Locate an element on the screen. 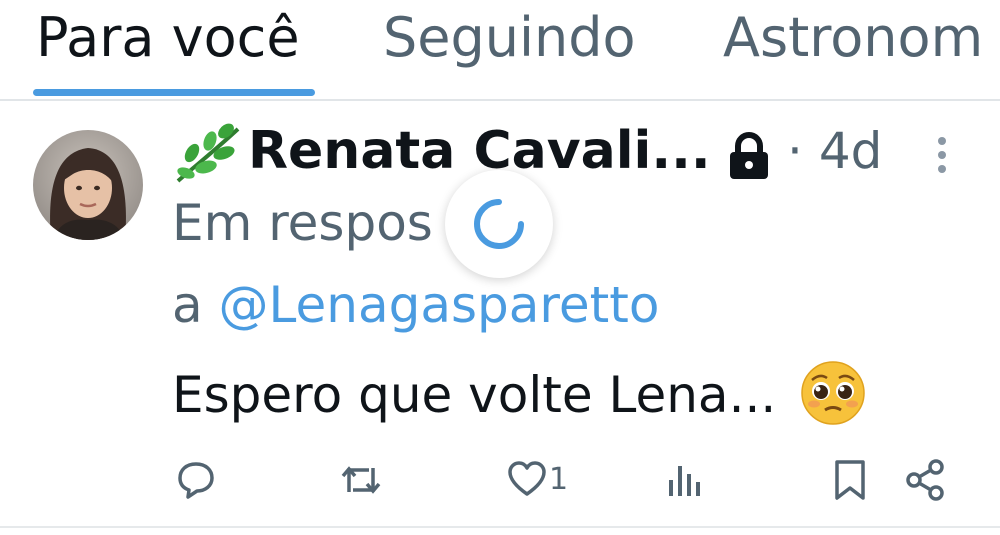 The width and height of the screenshot is (1000, 535). bookmark-icon is located at coordinates (850, 480).